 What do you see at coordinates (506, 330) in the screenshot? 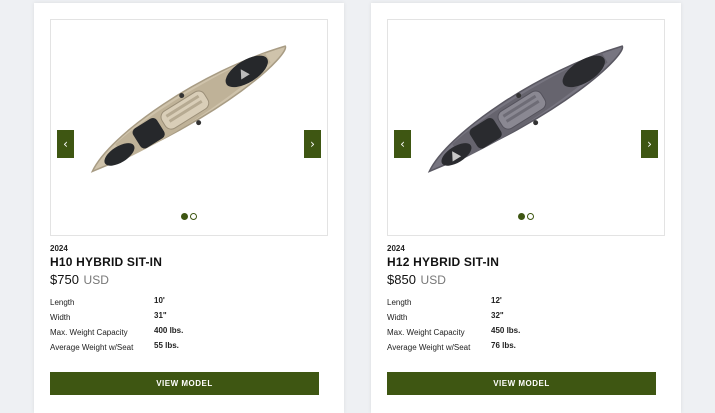
I see `spec-value: 450 lbs.` at bounding box center [506, 330].